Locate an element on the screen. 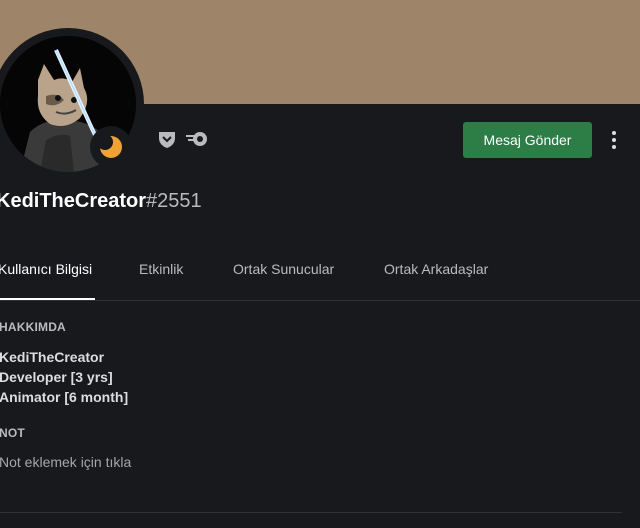 The height and width of the screenshot is (528, 640). profile-username: KediTheCreator#2551 is located at coordinates (101, 201).